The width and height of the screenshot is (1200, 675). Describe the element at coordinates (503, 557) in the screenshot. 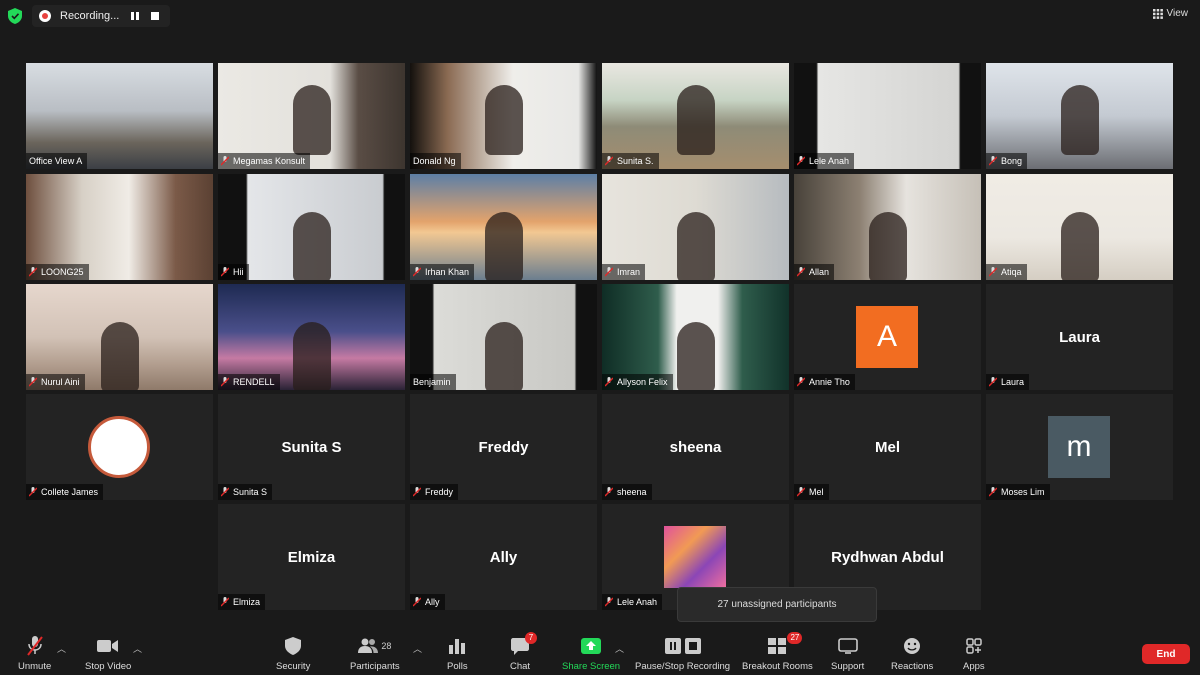

I see `participant-tile: Ally Ally` at that location.